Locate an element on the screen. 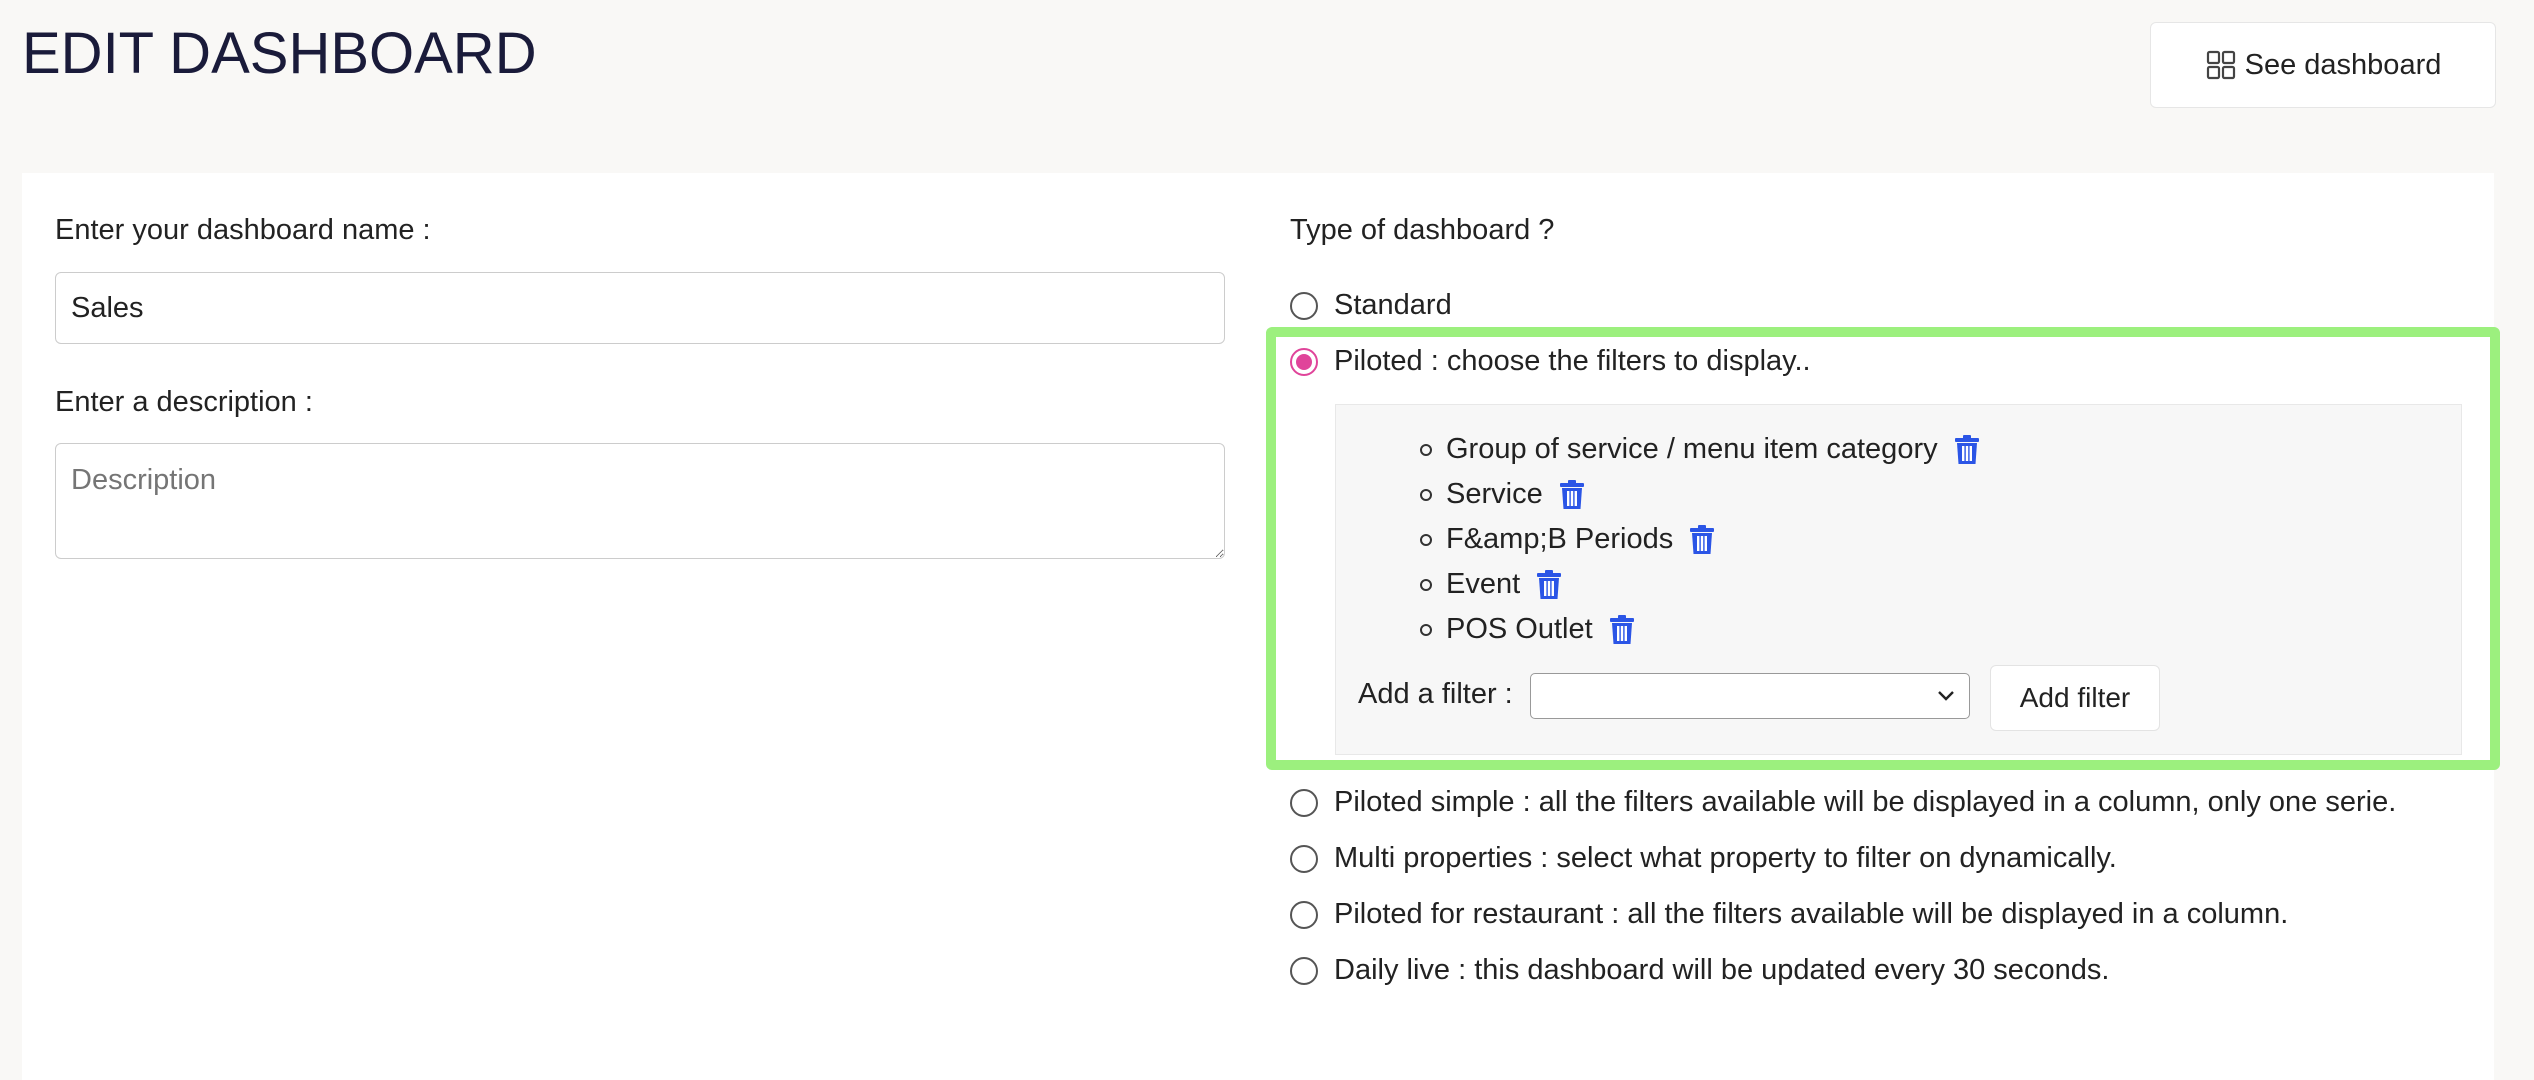 The image size is (2534, 1080). add-filter-label: Add a filter : is located at coordinates (1435, 694).